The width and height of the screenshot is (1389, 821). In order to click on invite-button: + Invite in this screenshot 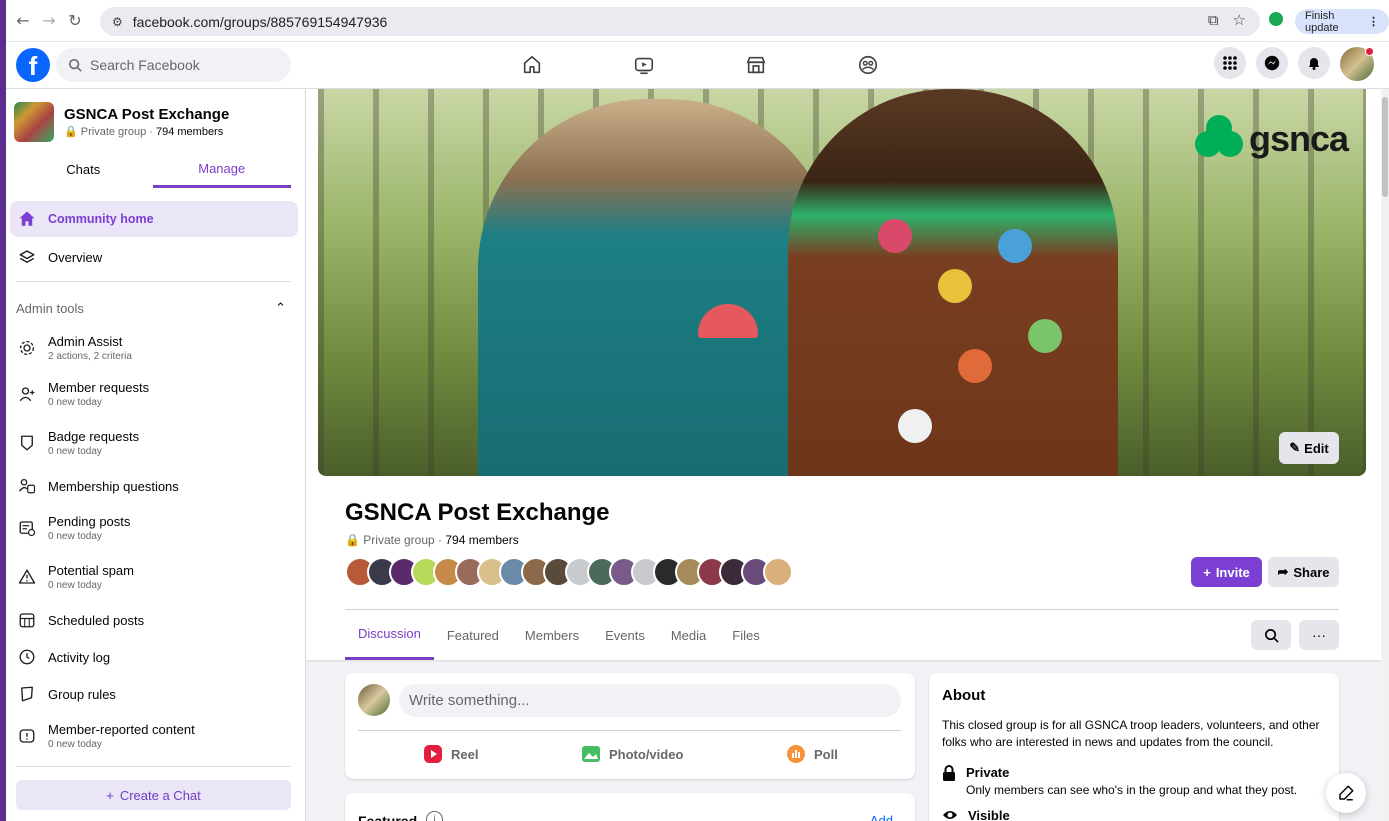, I will do `click(1226, 572)`.